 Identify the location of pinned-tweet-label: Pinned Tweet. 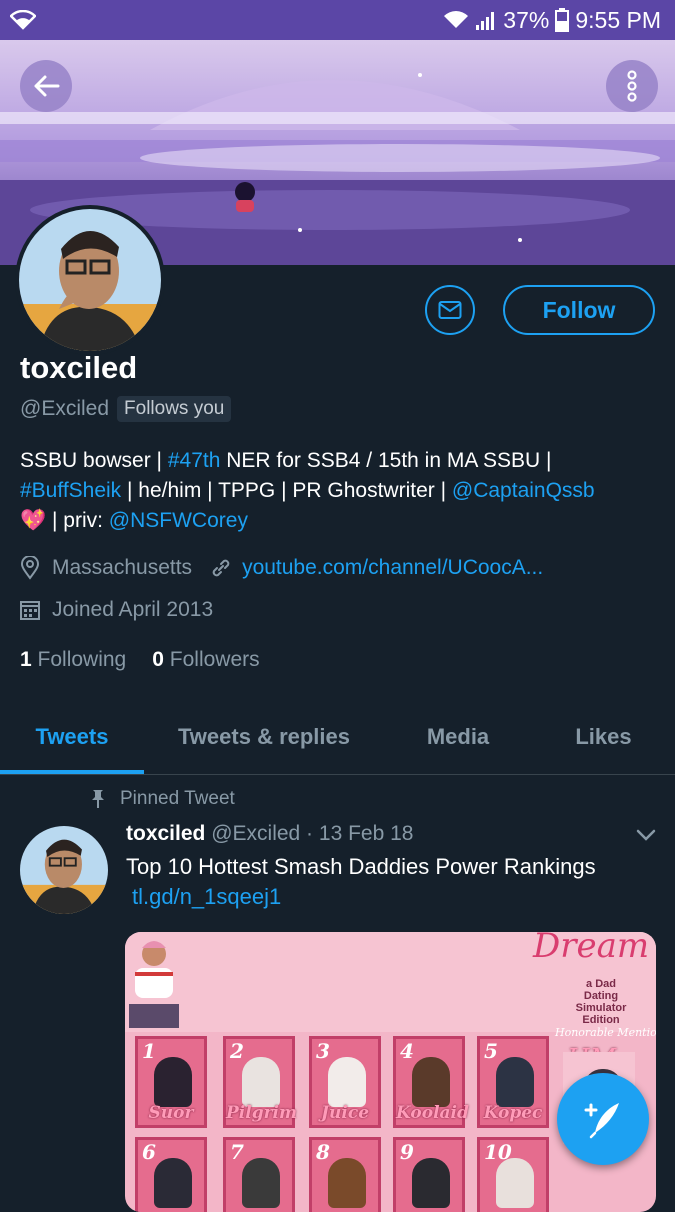
(162, 799).